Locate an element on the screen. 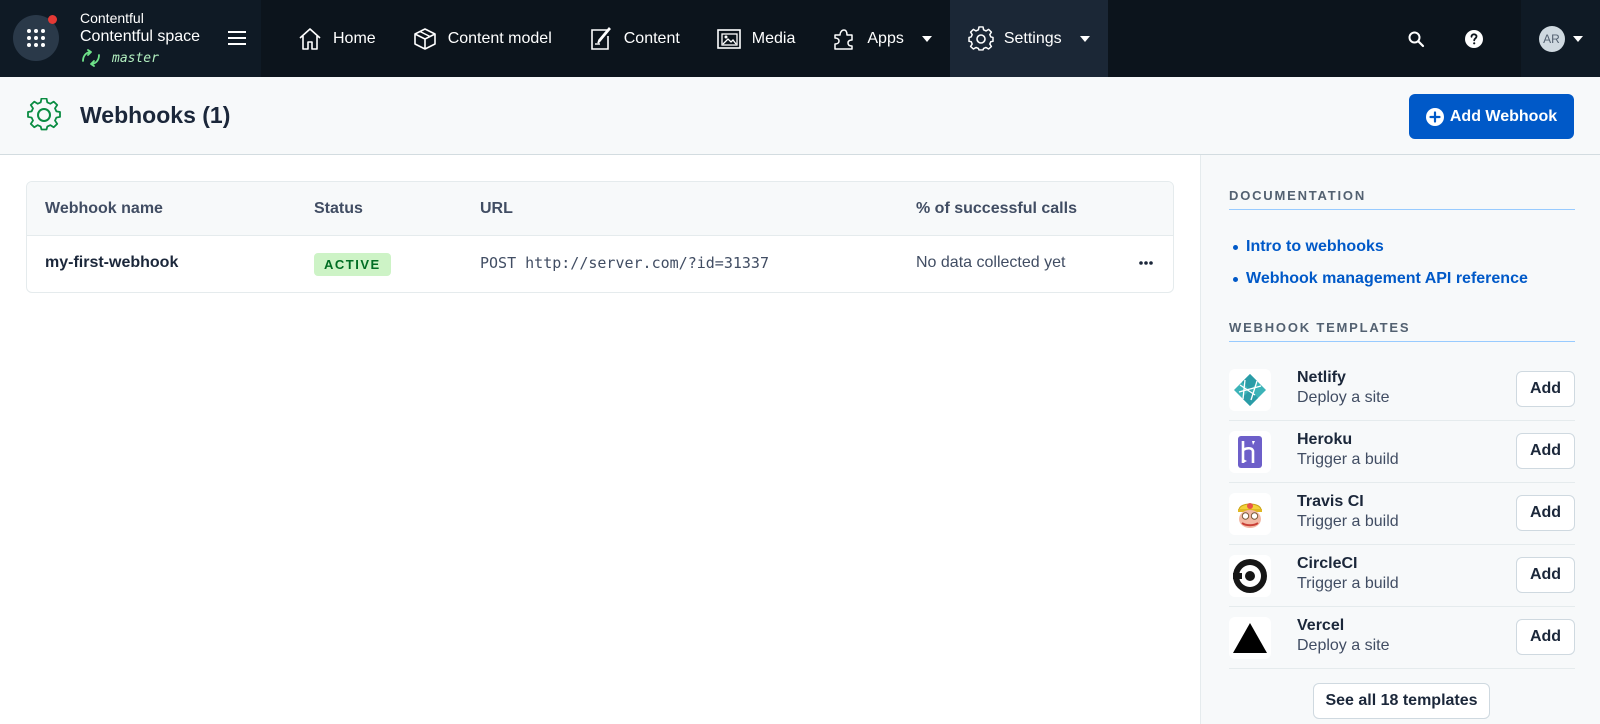  travis-ci-logo-icon is located at coordinates (1250, 515).